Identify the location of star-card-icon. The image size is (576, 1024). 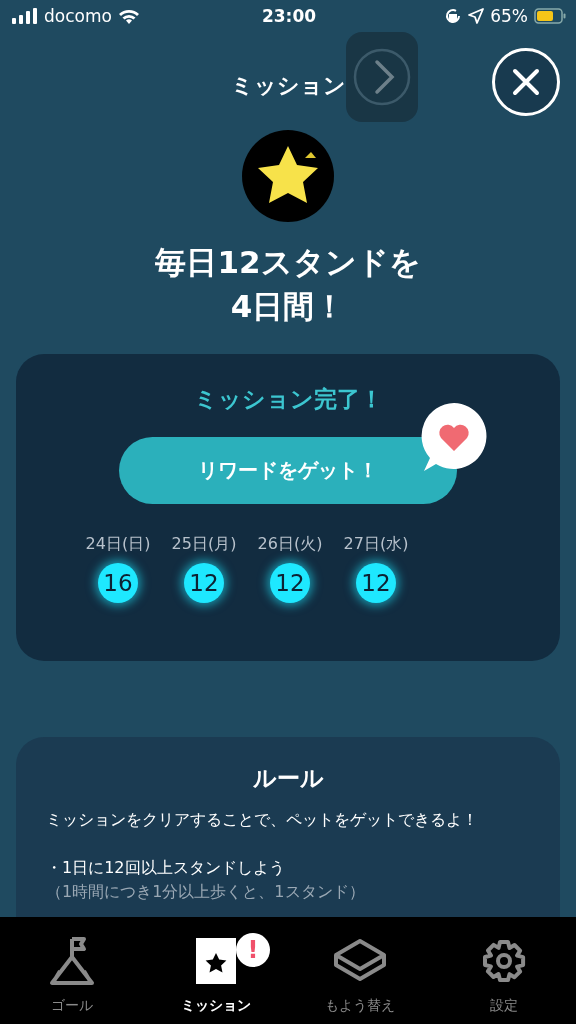
(216, 961).